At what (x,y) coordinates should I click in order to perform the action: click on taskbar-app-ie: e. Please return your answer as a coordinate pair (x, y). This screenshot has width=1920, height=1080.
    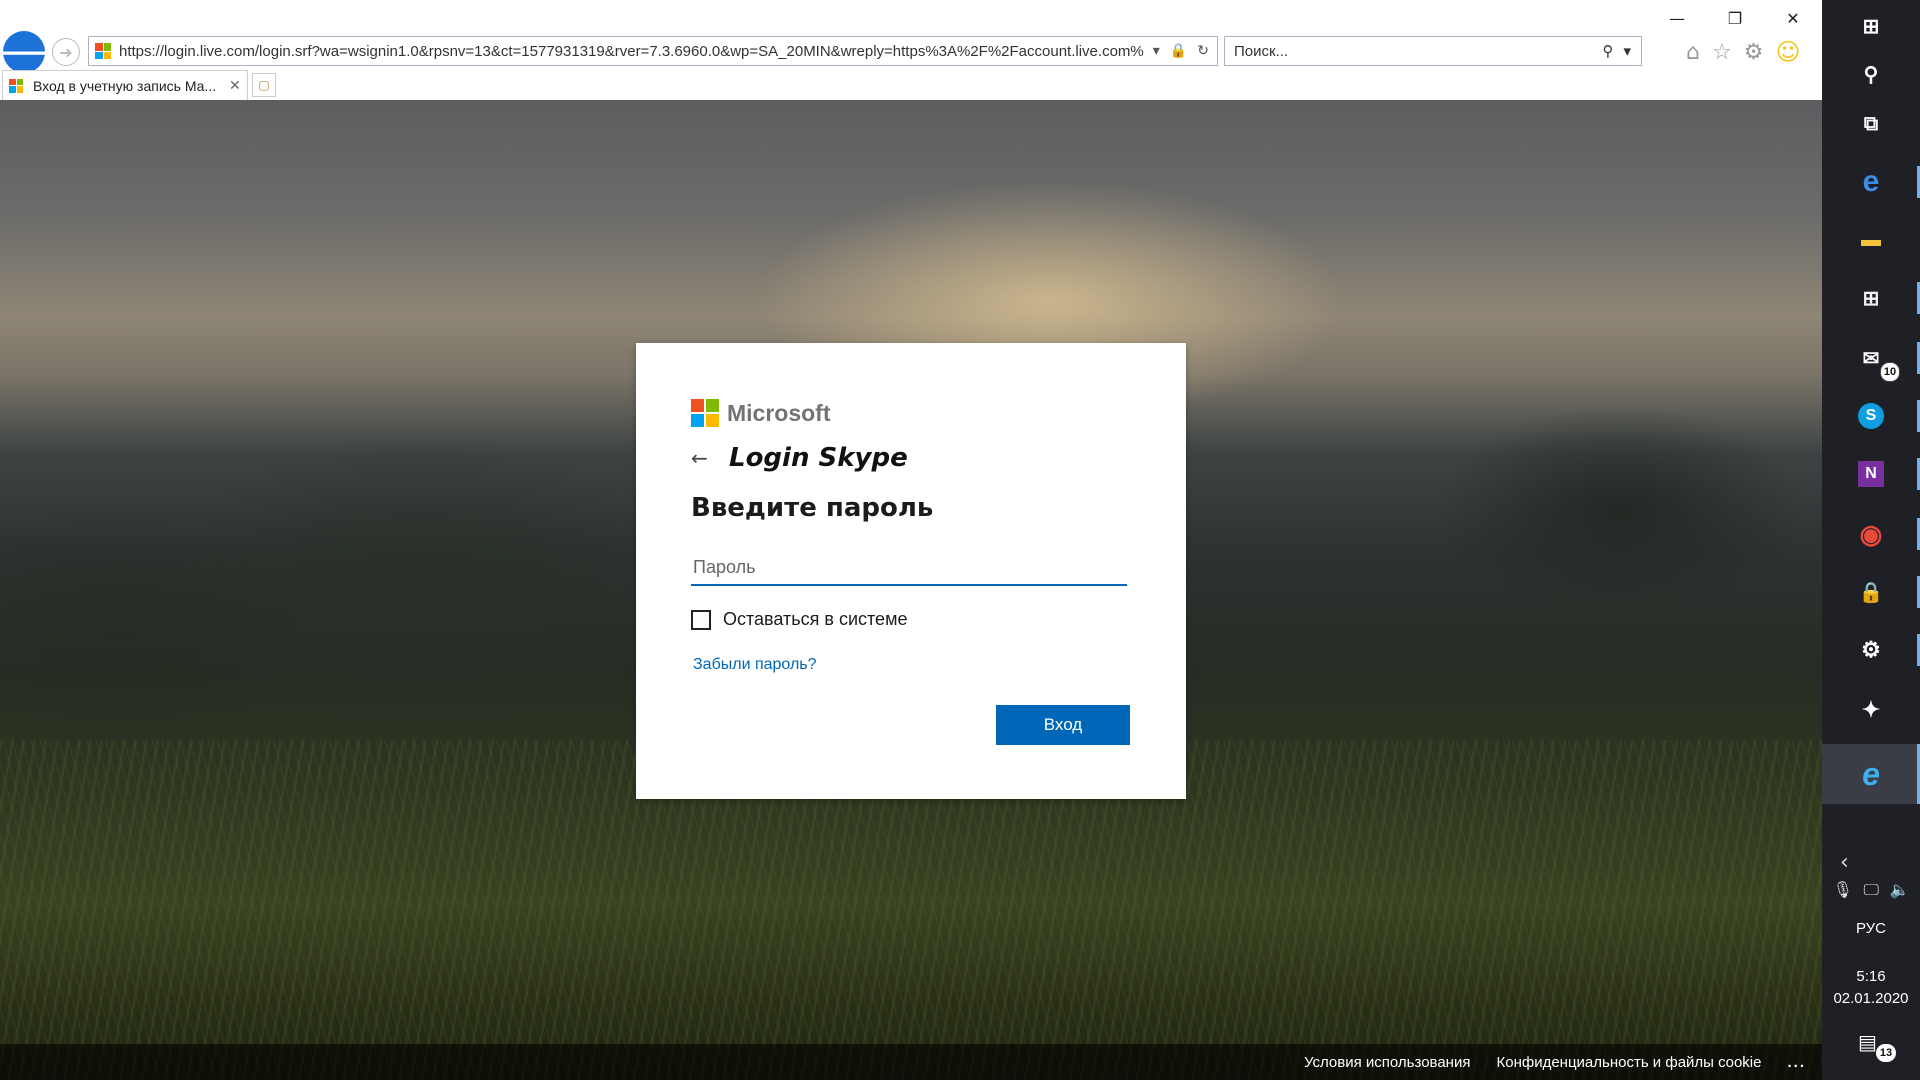
    Looking at the image, I should click on (1871, 774).